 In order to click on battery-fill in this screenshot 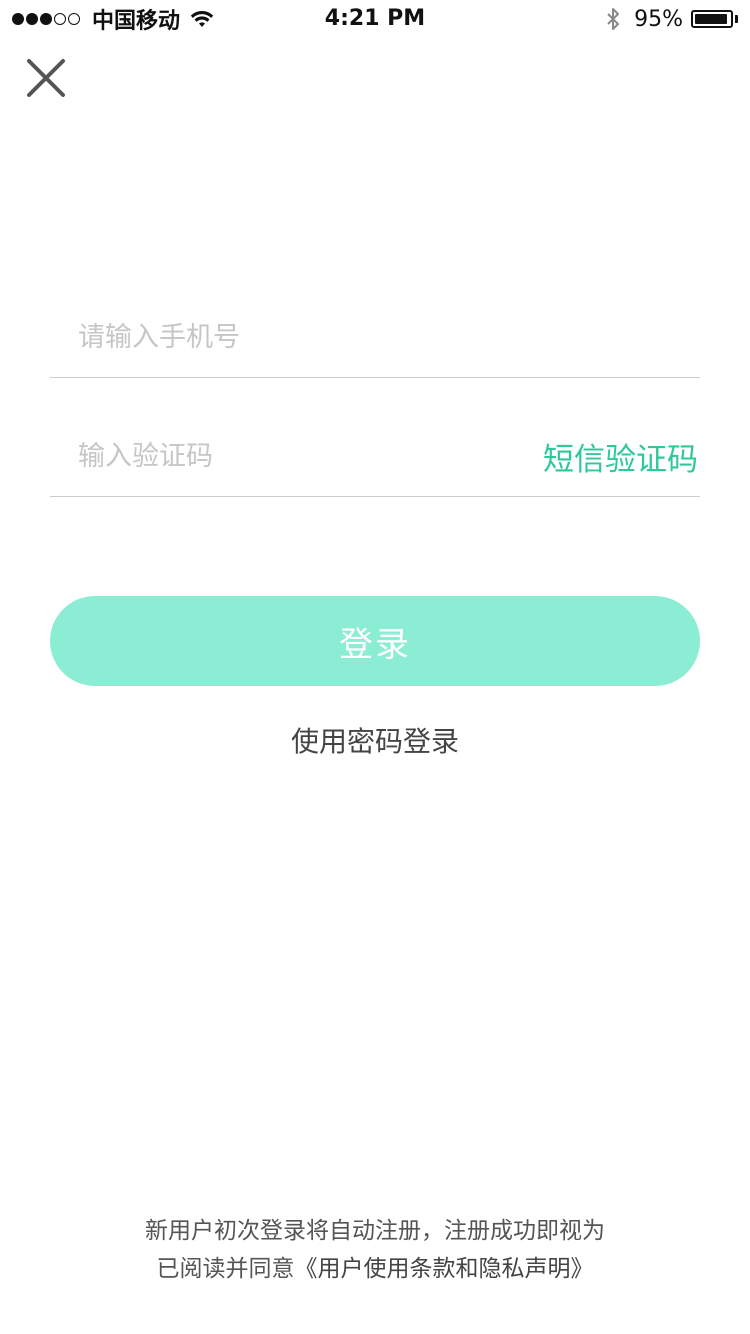, I will do `click(711, 19)`.